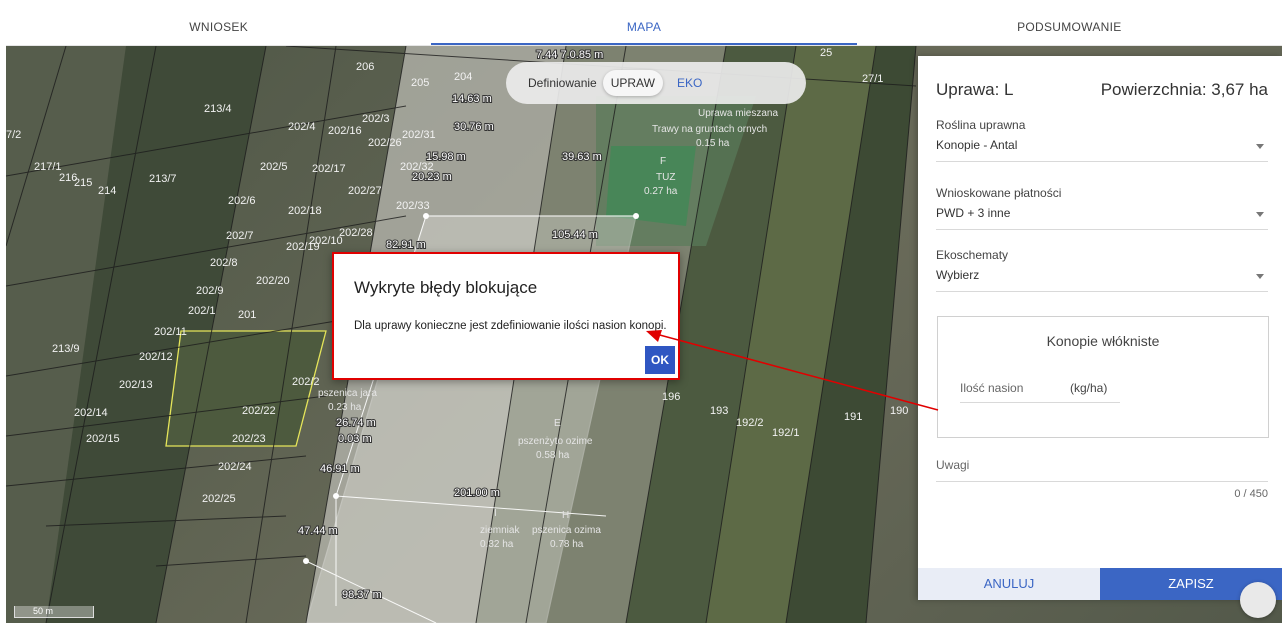  I want to click on crop-area: Powierzchnia: 3,67 ha, so click(1184, 89).